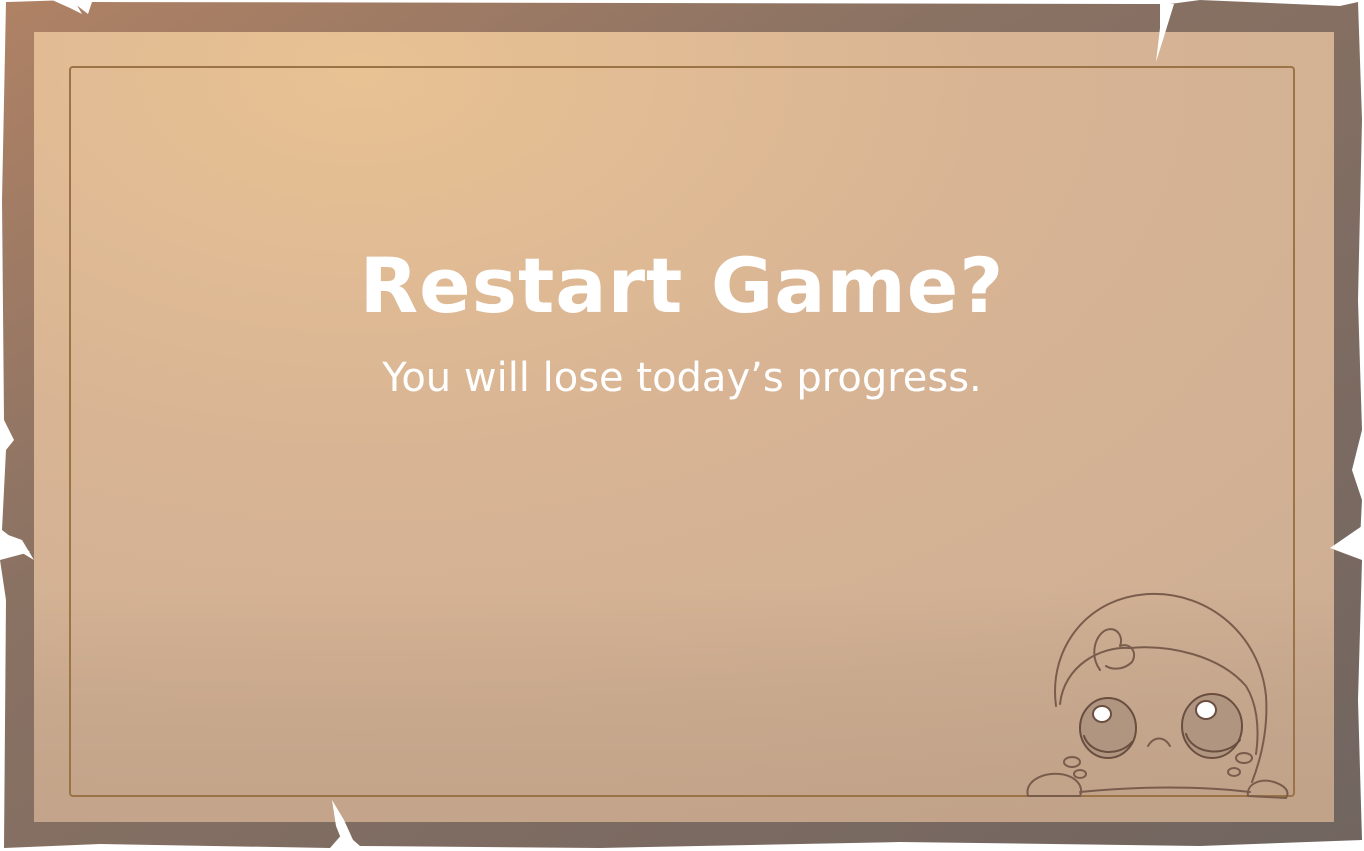 Image resolution: width=1364 pixels, height=851 pixels. I want to click on dialog-message: You will lose today’s progress., so click(682, 378).